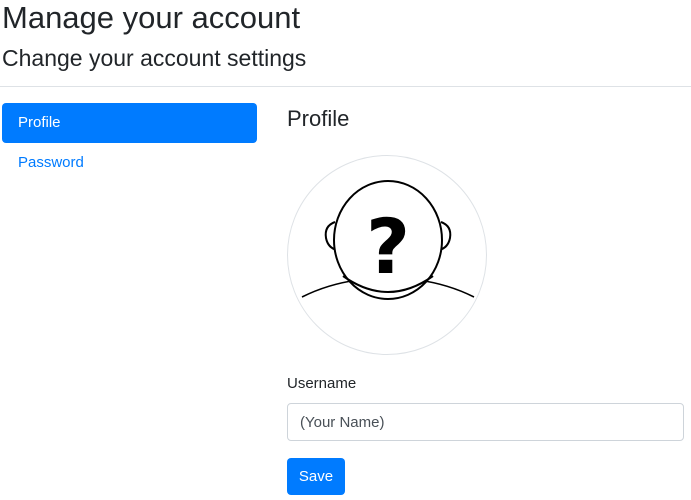 The width and height of the screenshot is (691, 500). I want to click on header-divider, so click(345, 86).